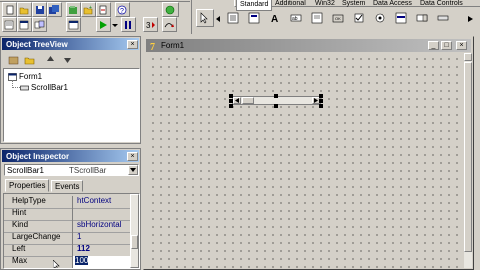  I want to click on select-pointer-icon, so click(205, 18).